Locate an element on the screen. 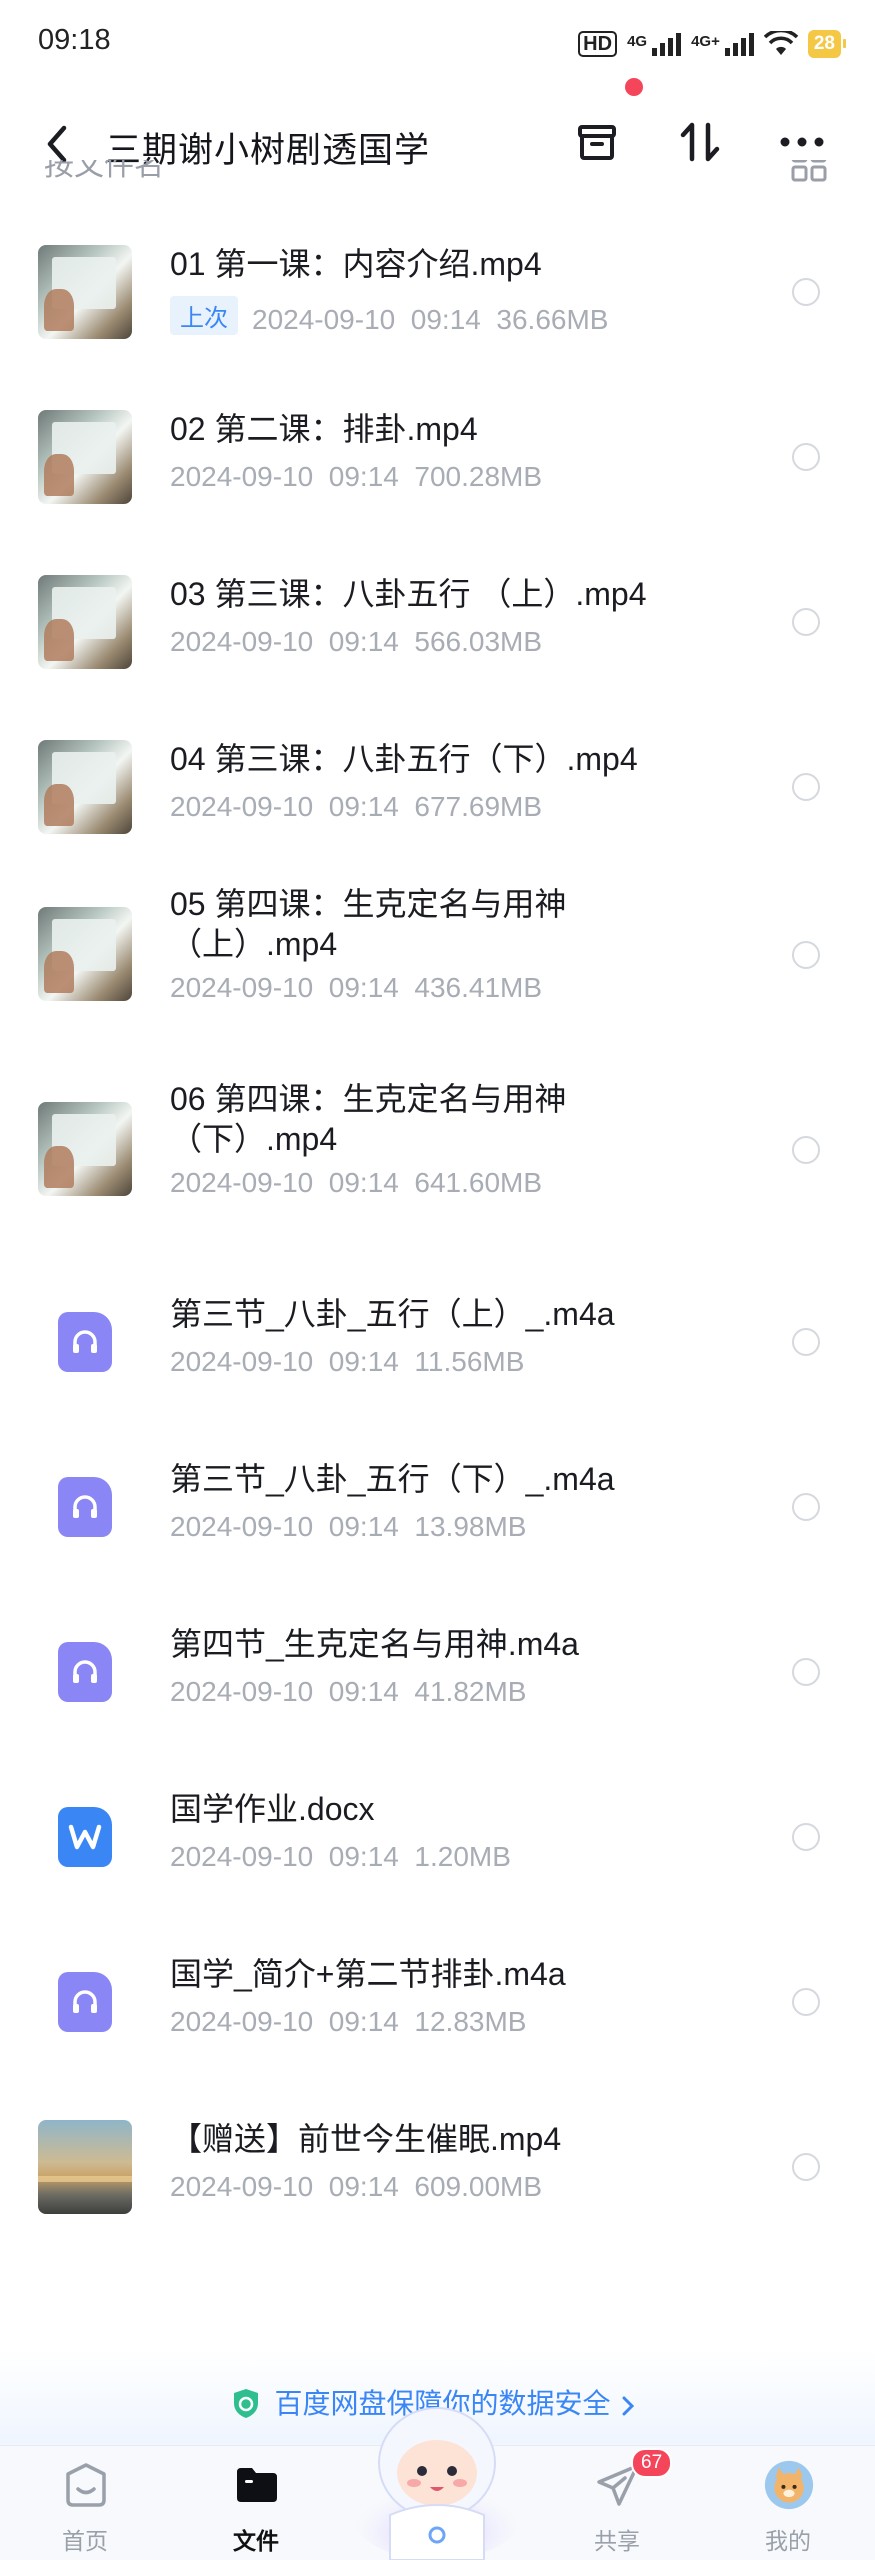 The width and height of the screenshot is (875, 2560). file-date-size: 2024-09-10 09:14 11.56MB is located at coordinates (347, 1361).